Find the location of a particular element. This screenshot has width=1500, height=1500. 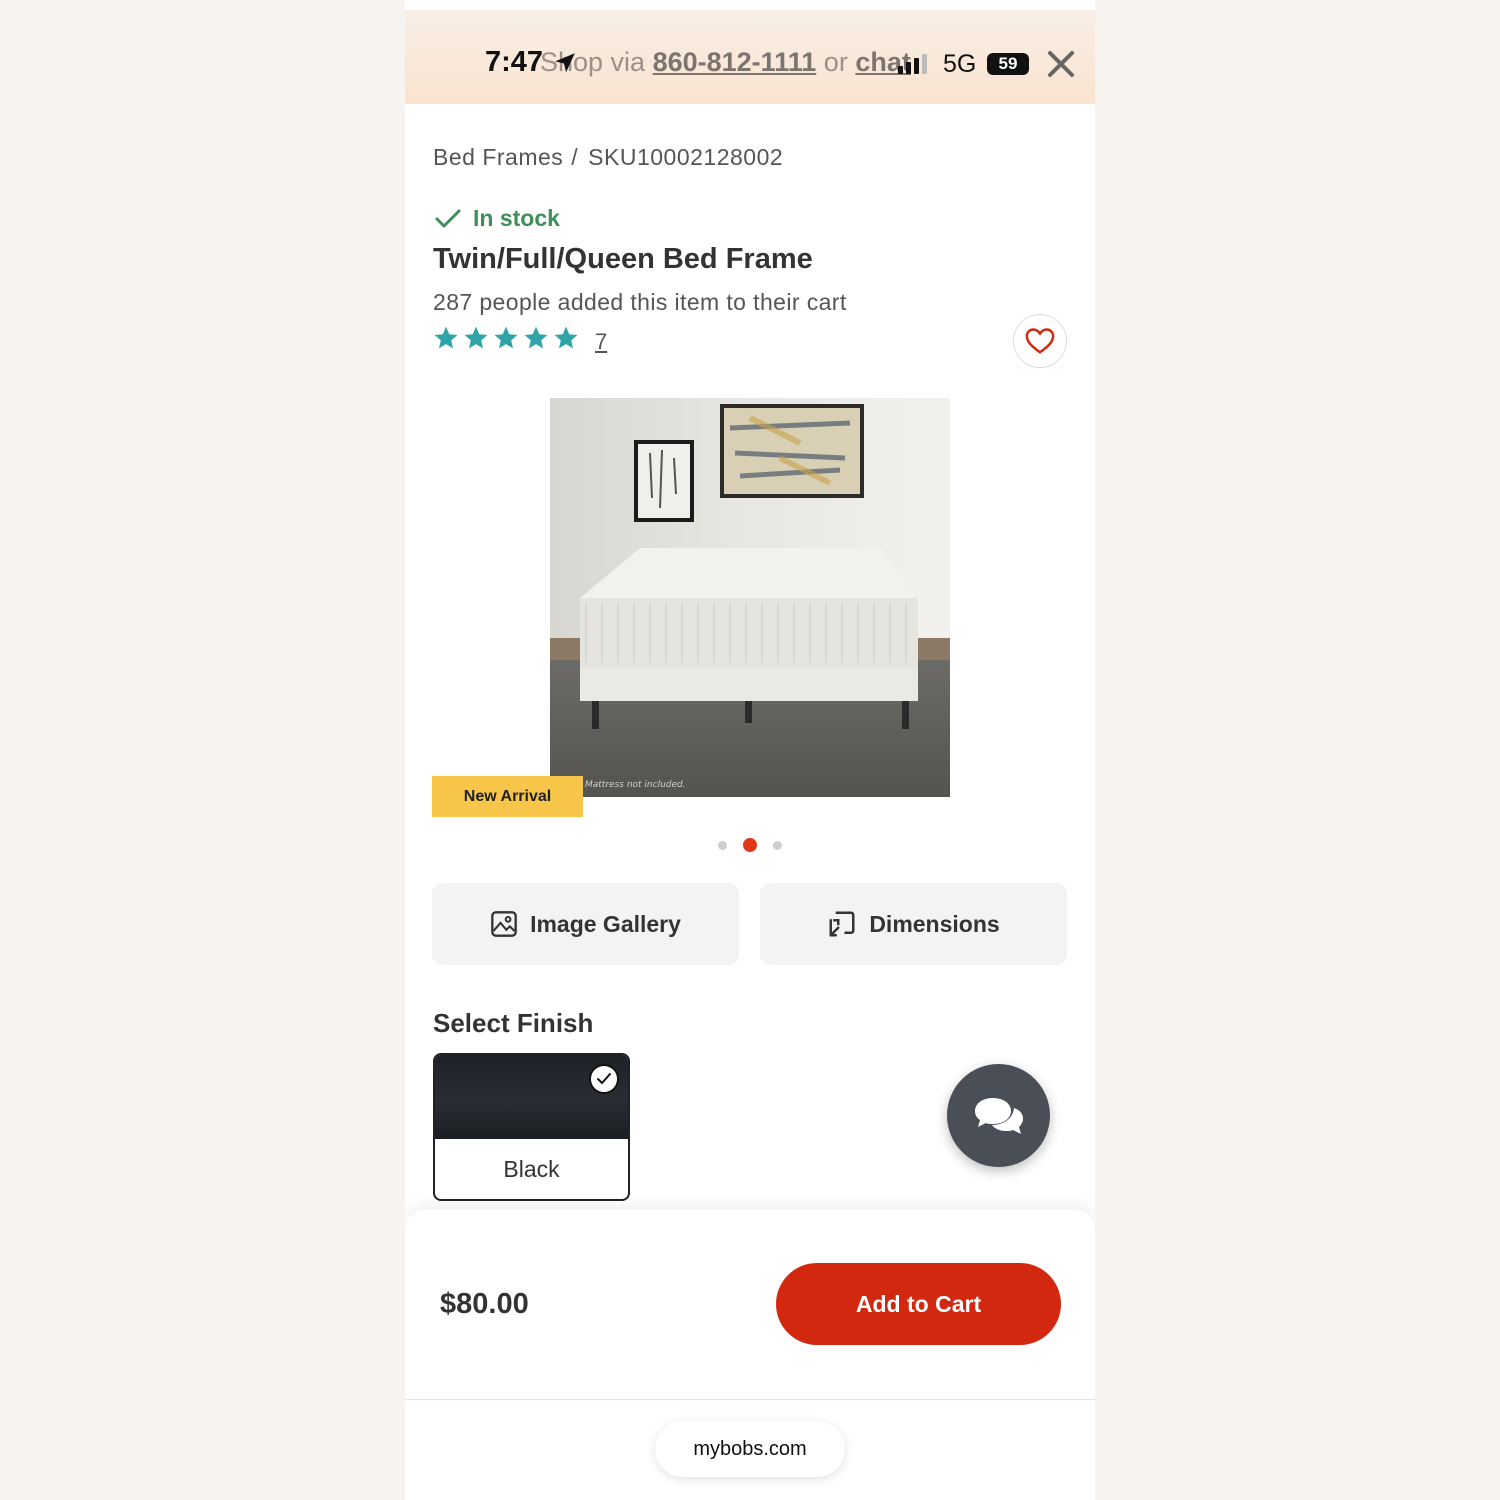

image-icon is located at coordinates (504, 924).